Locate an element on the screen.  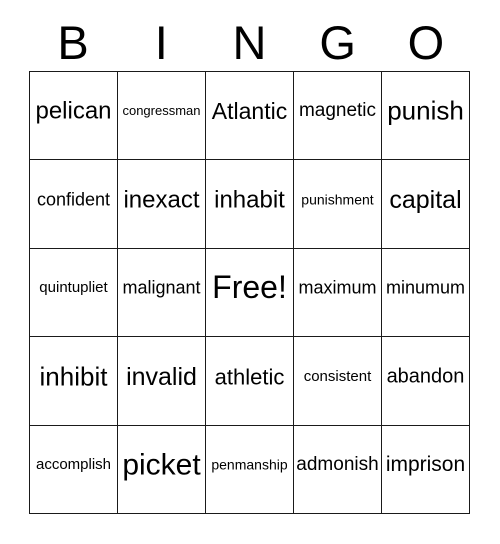
bingo-cell: Atlantic is located at coordinates (250, 116).